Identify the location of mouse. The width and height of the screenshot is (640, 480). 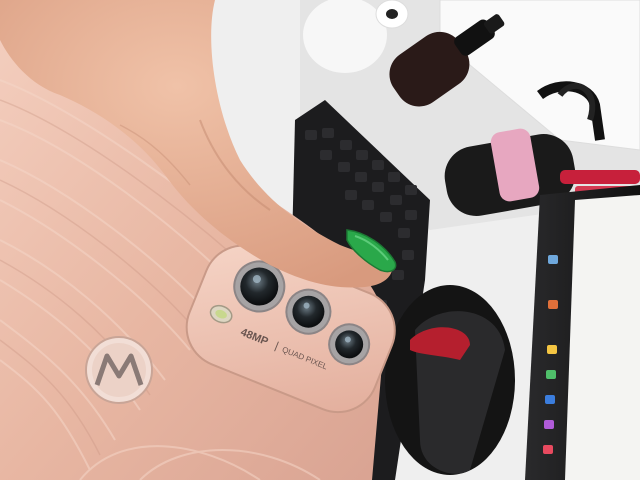
(450, 380).